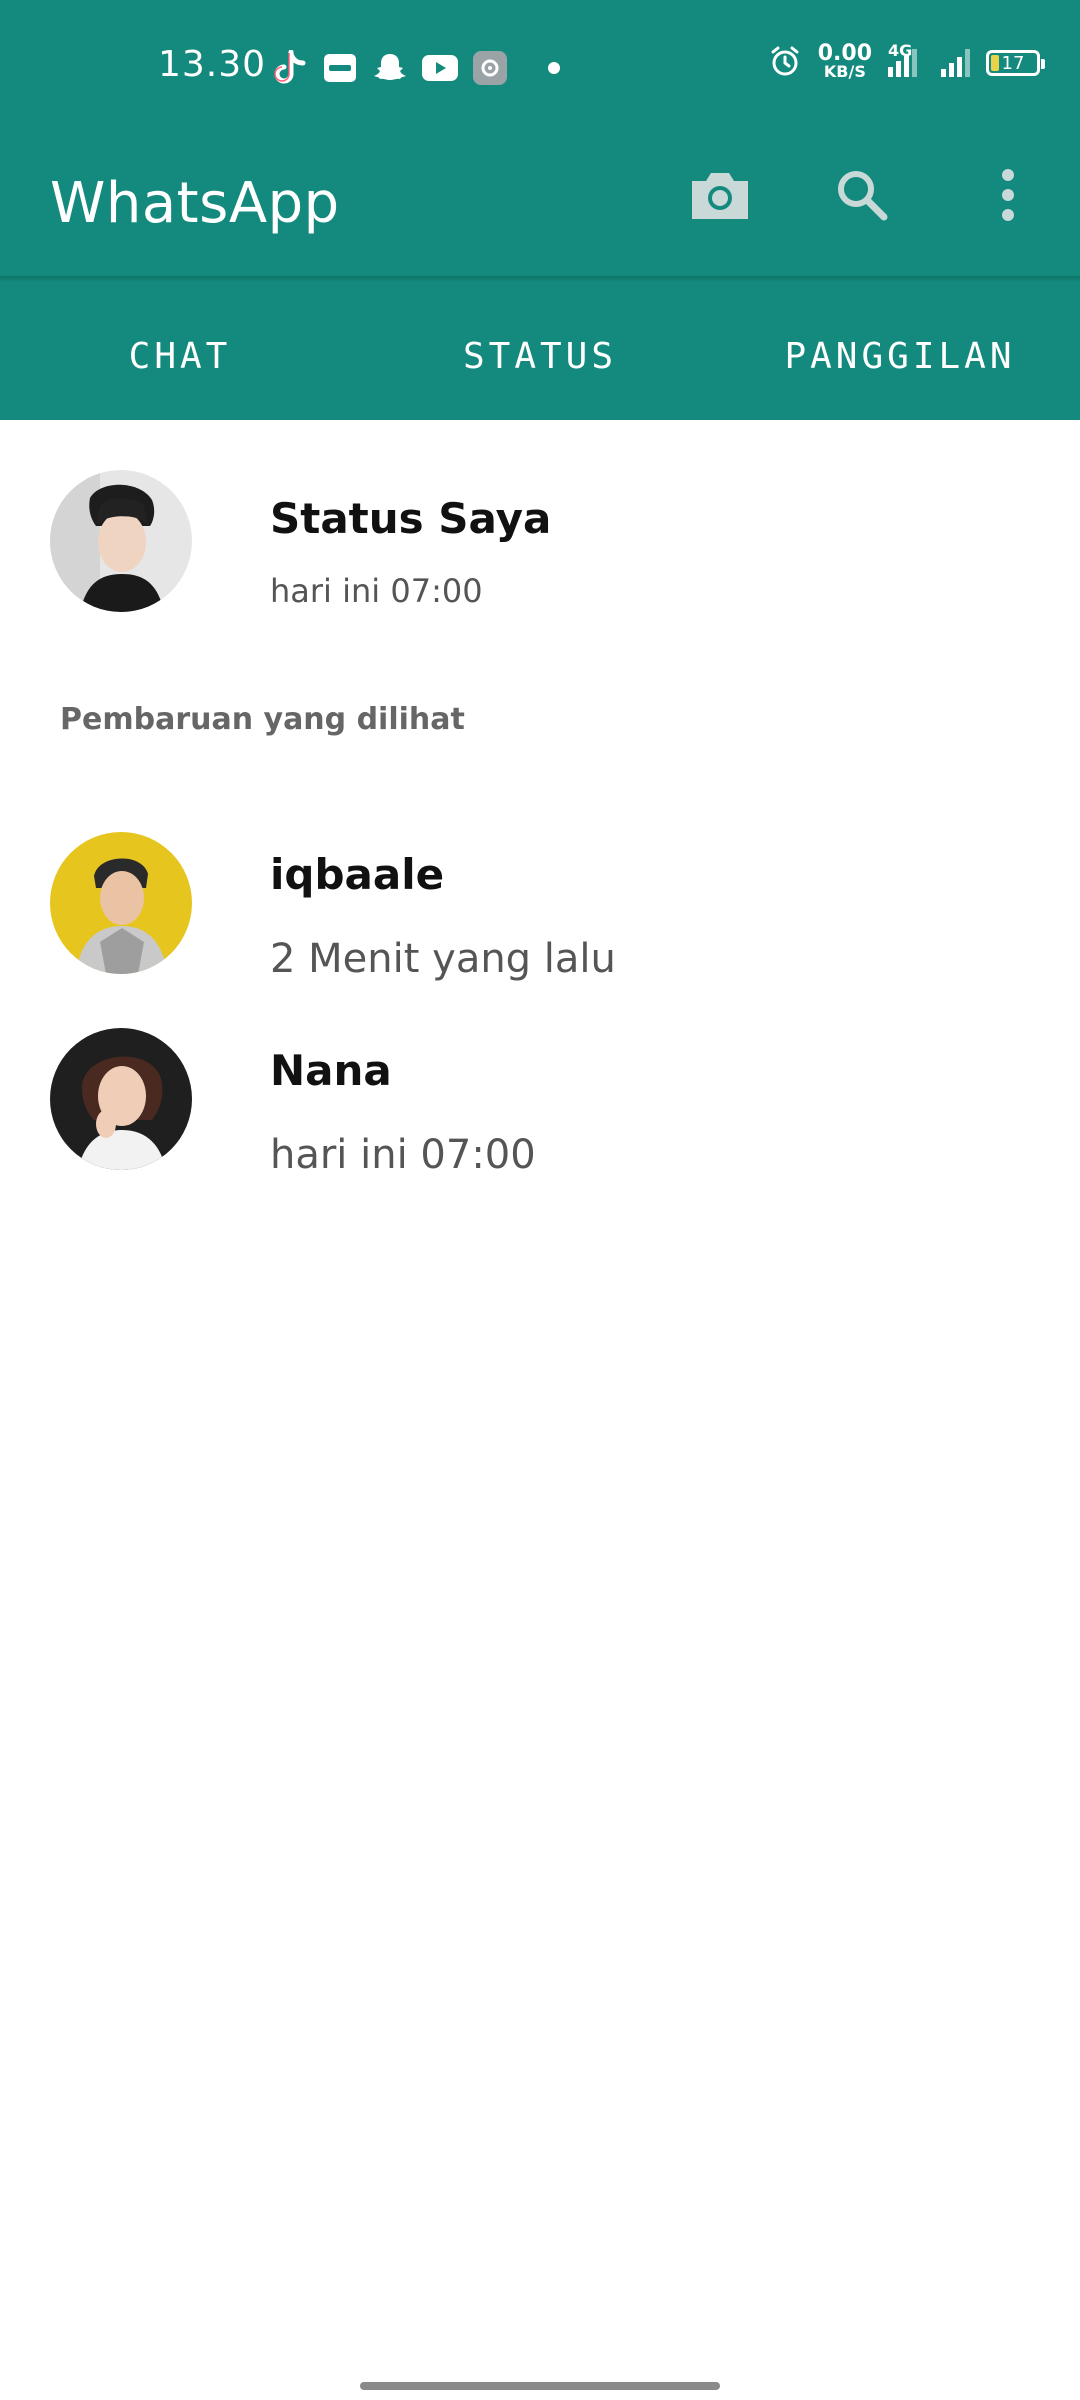 This screenshot has width=1080, height=2400. Describe the element at coordinates (1008, 195) in the screenshot. I see `more-vert-icon` at that location.